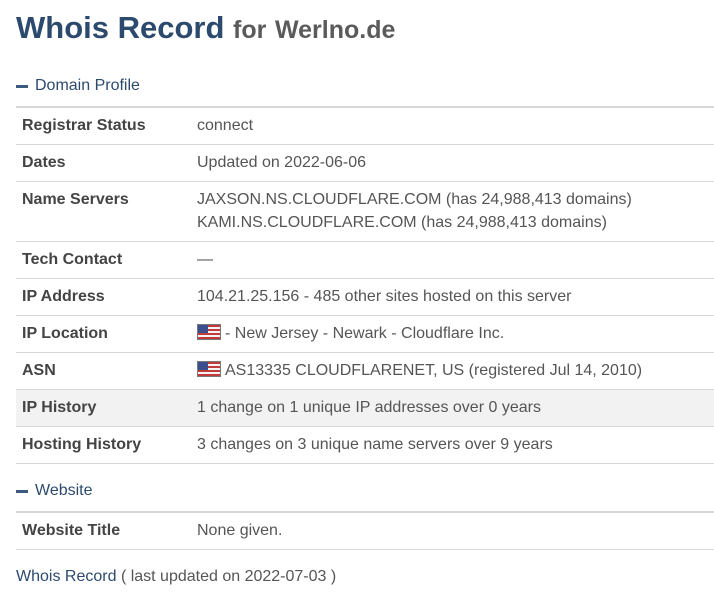 Image resolution: width=714 pixels, height=597 pixels. I want to click on website-table: Website Title None given., so click(365, 530).